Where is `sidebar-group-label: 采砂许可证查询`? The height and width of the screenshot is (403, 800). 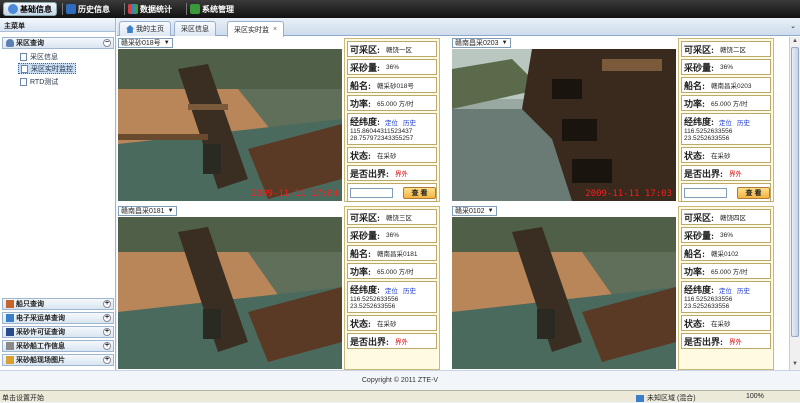 sidebar-group-label: 采砂许可证查询 is located at coordinates (40, 332).